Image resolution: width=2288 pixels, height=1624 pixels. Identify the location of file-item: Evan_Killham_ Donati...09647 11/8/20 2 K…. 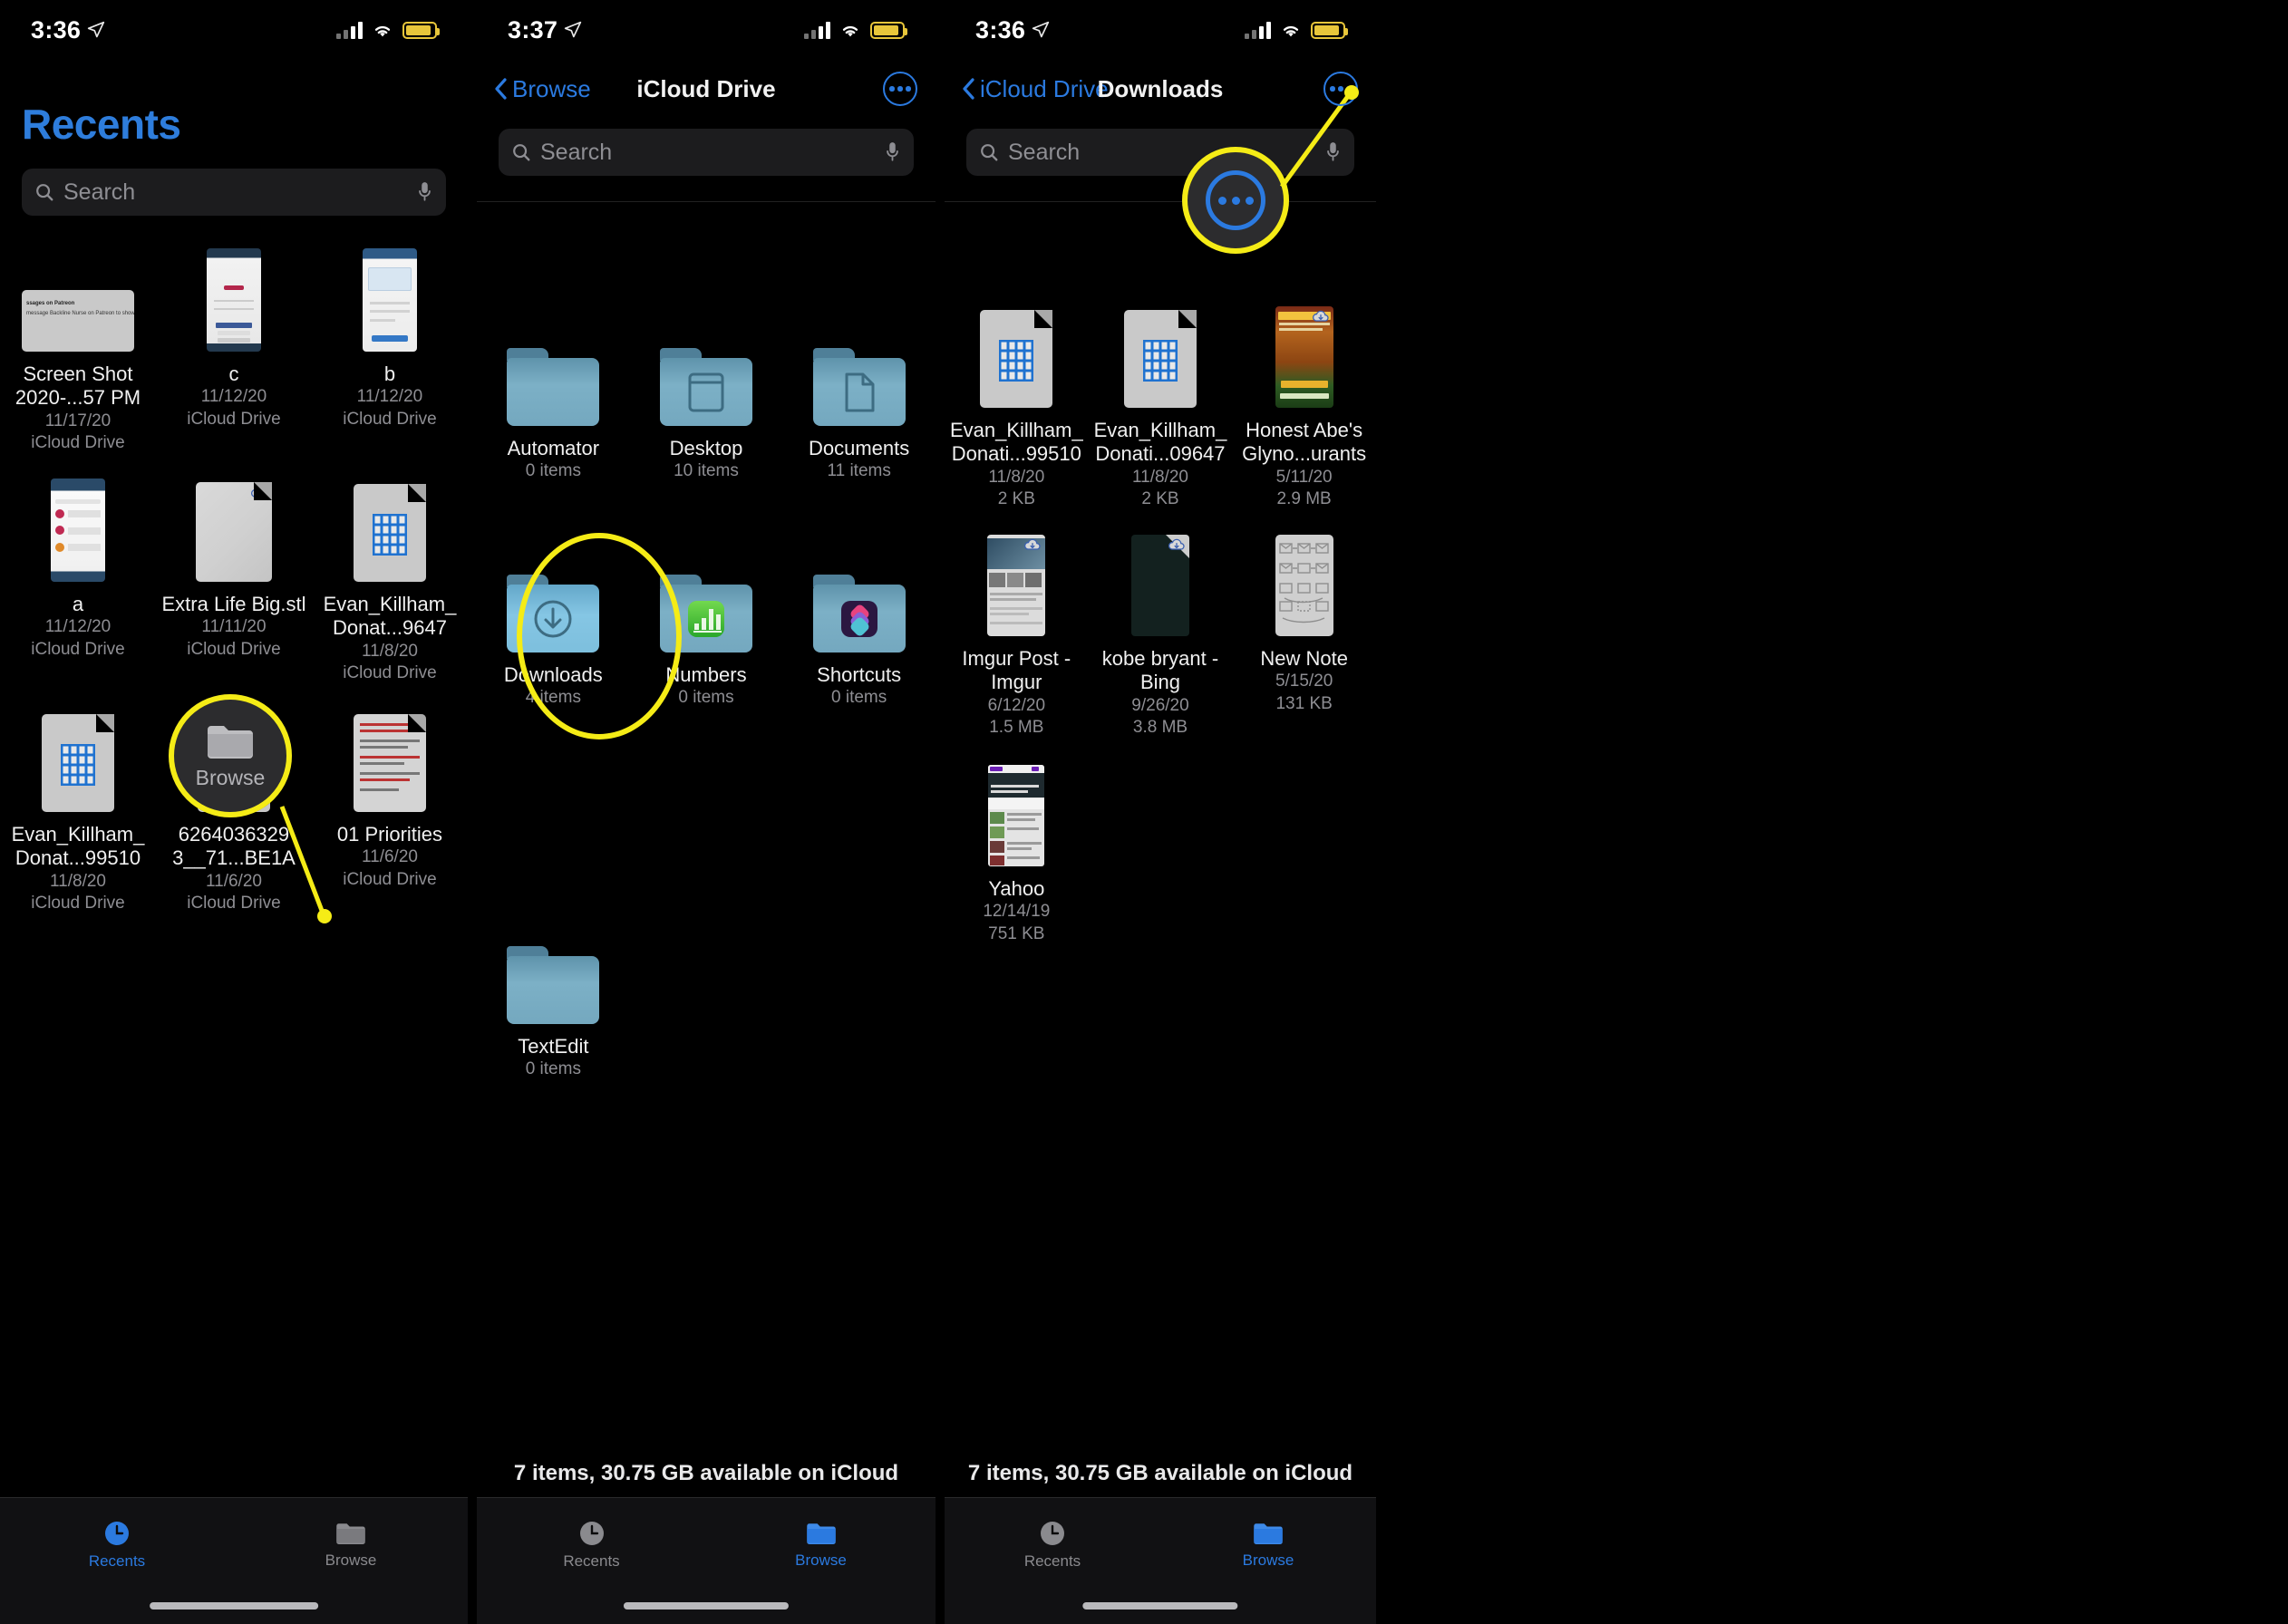
(1161, 400).